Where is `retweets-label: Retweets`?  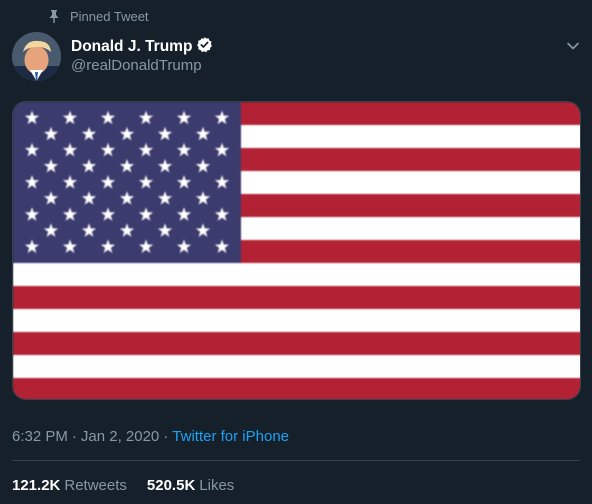
retweets-label: Retweets is located at coordinates (95, 485).